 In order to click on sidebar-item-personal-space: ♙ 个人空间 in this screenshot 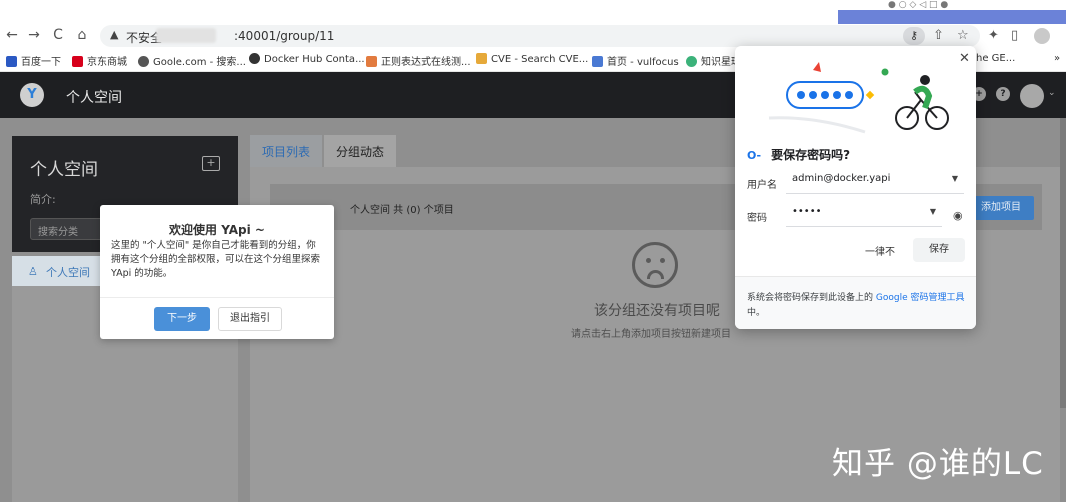, I will do `click(62, 271)`.